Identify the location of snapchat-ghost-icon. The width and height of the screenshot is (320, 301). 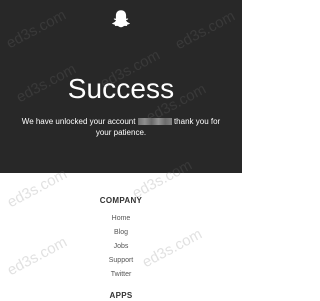
(121, 21).